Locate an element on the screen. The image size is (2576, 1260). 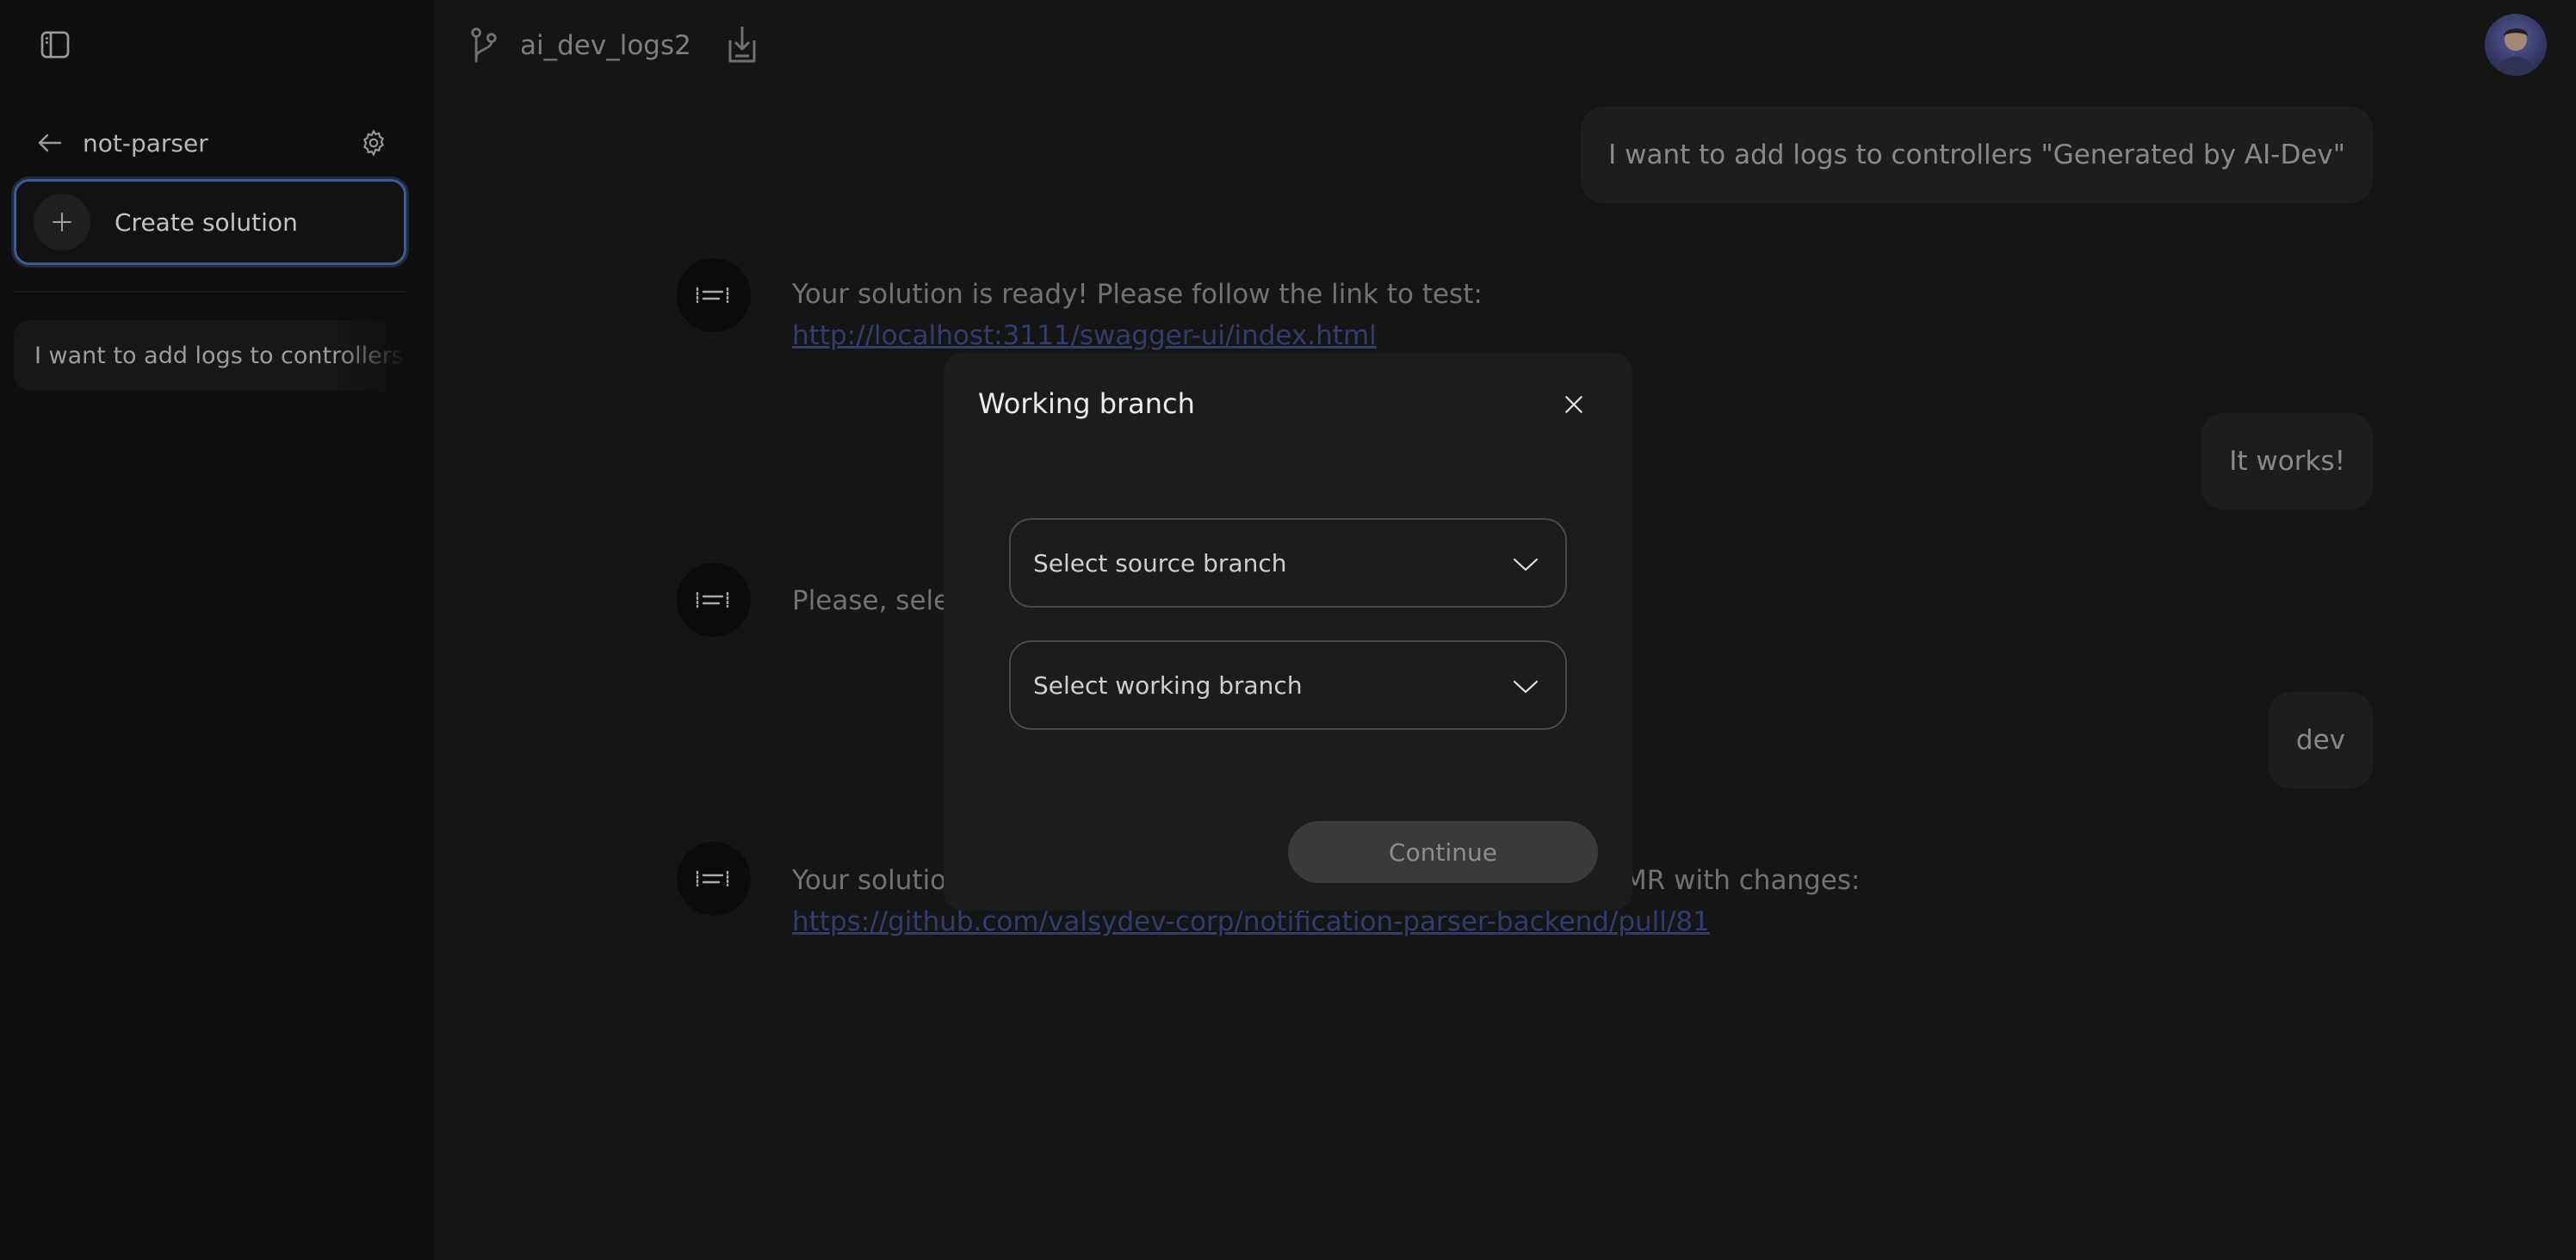
create-solution-button: Create solution is located at coordinates (210, 222).